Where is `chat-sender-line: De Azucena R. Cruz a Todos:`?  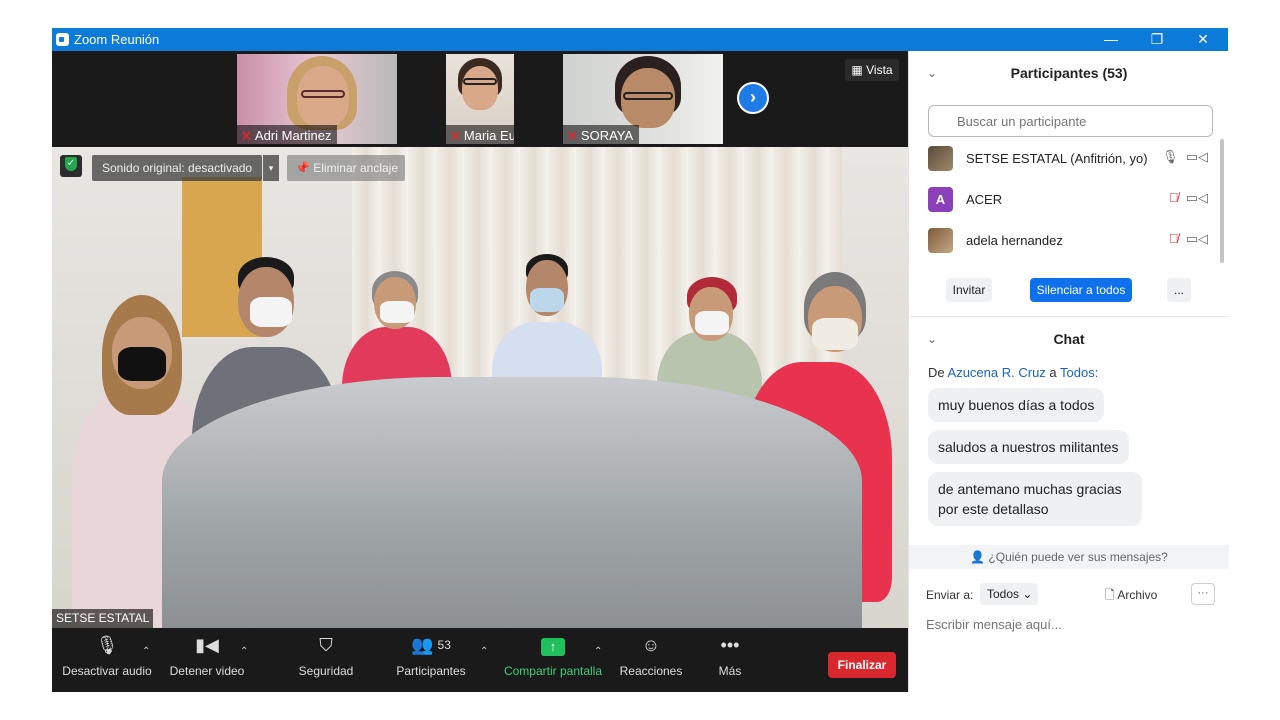
chat-sender-line: De Azucena R. Cruz a Todos: is located at coordinates (1013, 372).